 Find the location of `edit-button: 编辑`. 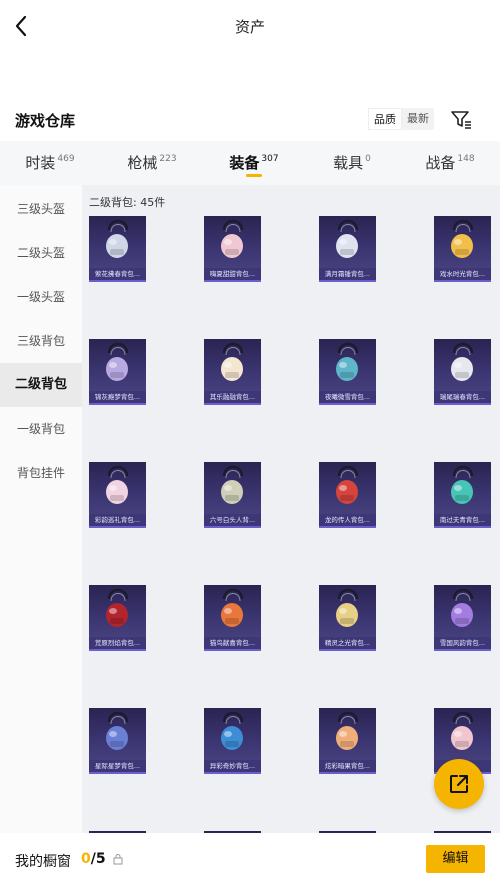

edit-button: 编辑 is located at coordinates (455, 859).